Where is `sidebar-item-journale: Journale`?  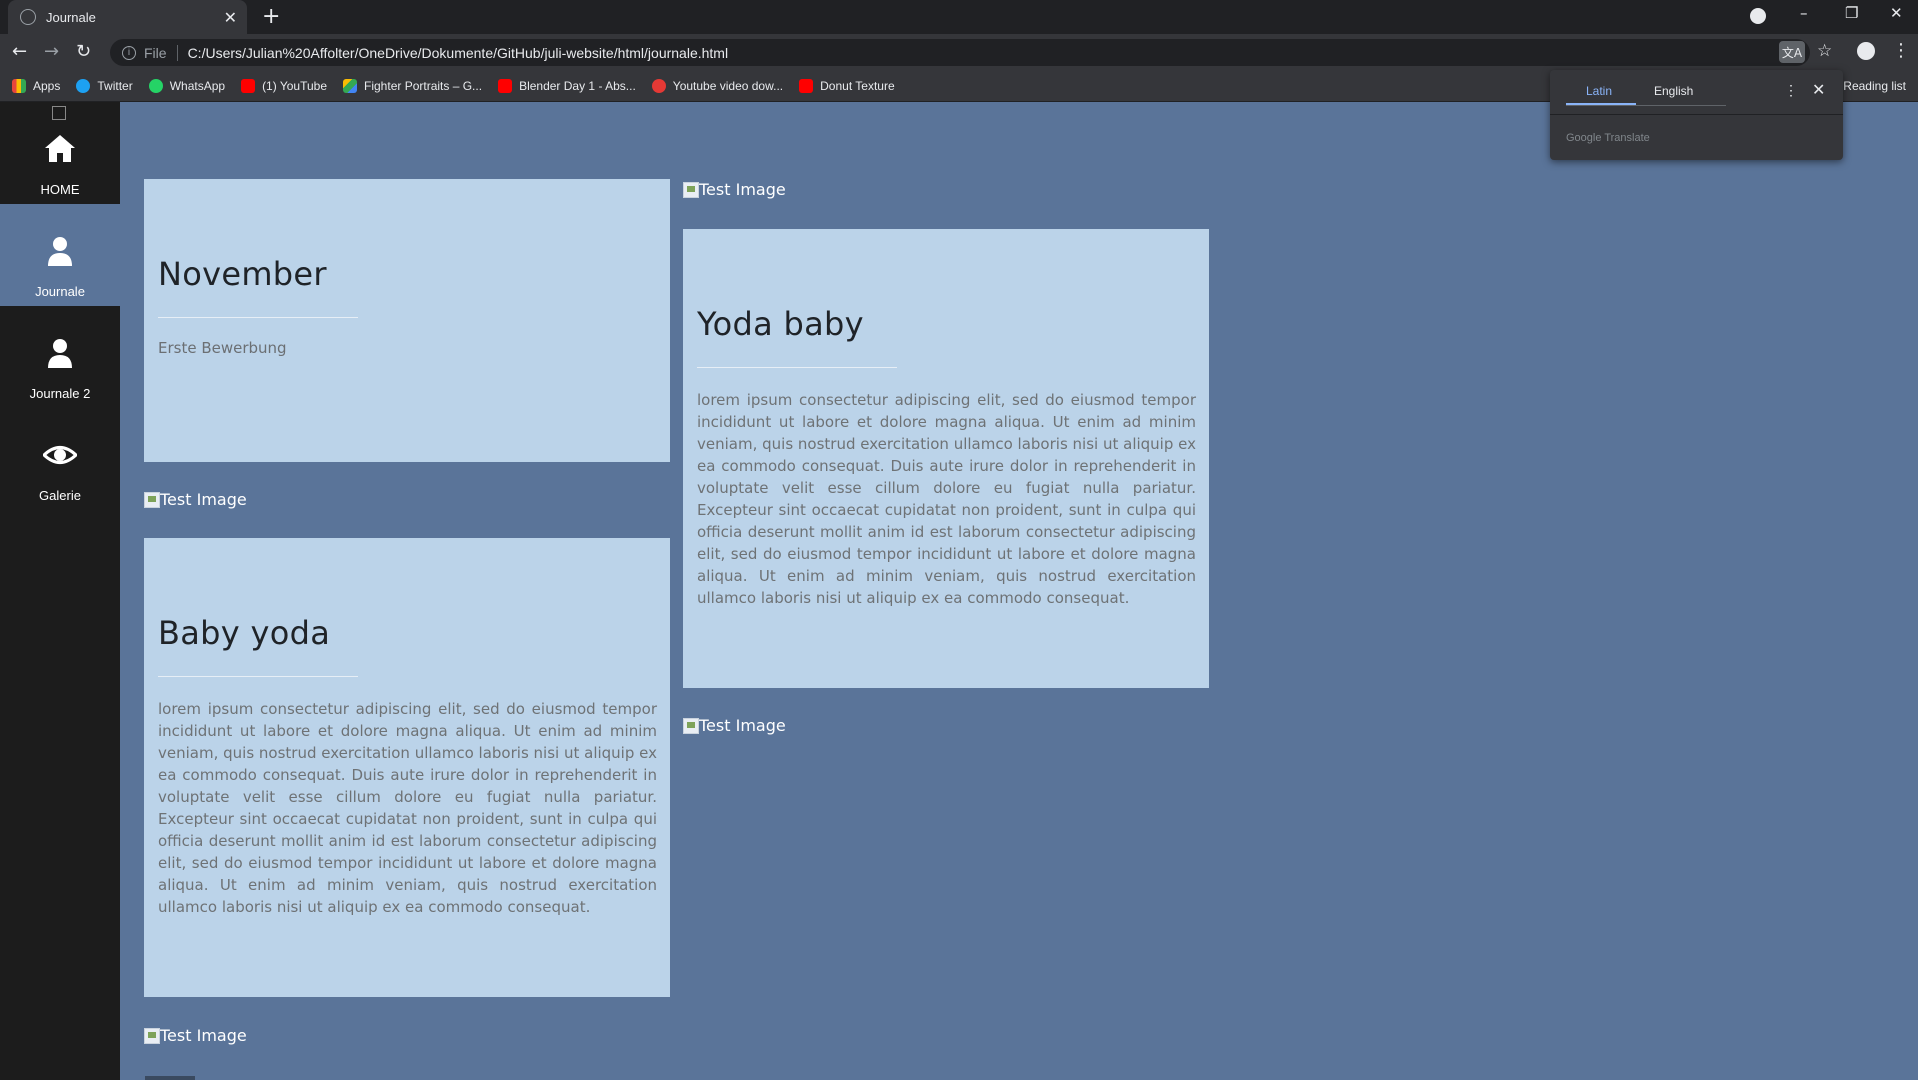 sidebar-item-journale: Journale is located at coordinates (60, 255).